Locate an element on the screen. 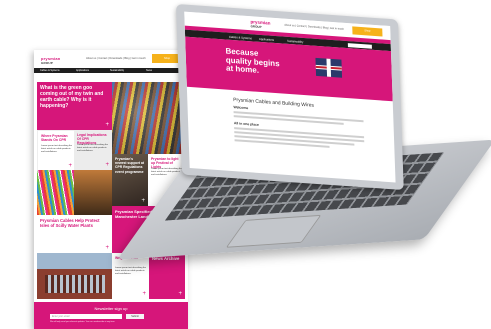  newsletter-title: Newsletter sign up is located at coordinates (111, 308).